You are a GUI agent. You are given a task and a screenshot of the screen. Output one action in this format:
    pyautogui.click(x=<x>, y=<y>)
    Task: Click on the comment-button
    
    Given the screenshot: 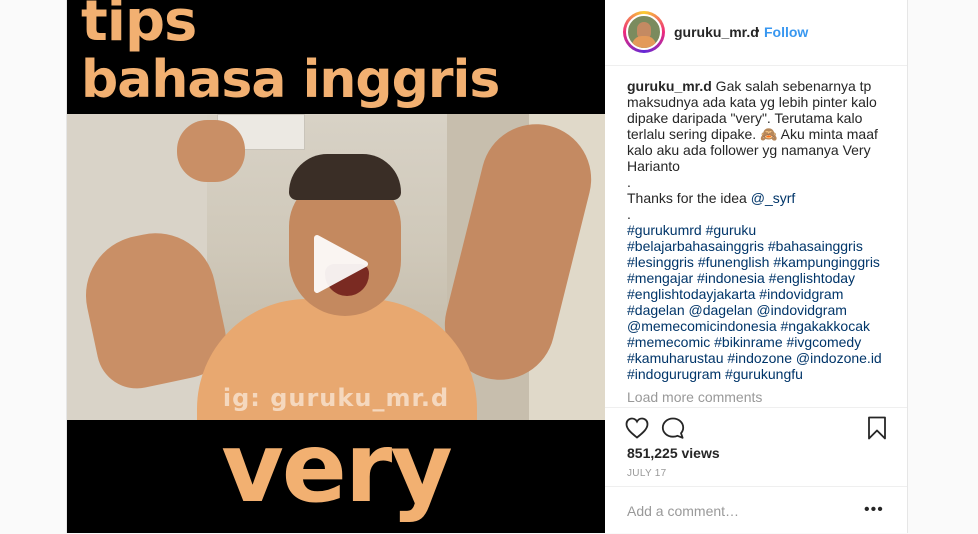 What is the action you would take?
    pyautogui.click(x=673, y=430)
    